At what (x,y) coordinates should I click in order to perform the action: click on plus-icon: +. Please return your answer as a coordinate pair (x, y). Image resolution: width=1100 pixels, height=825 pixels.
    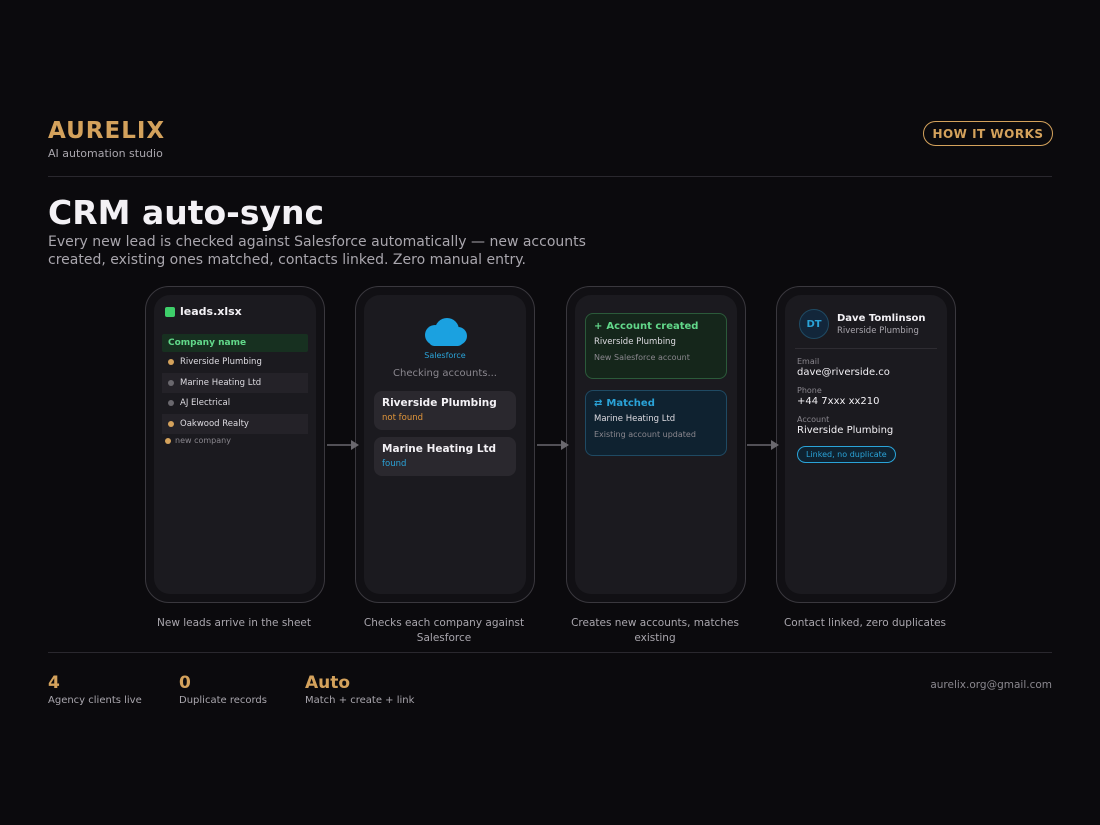
    Looking at the image, I should click on (598, 326).